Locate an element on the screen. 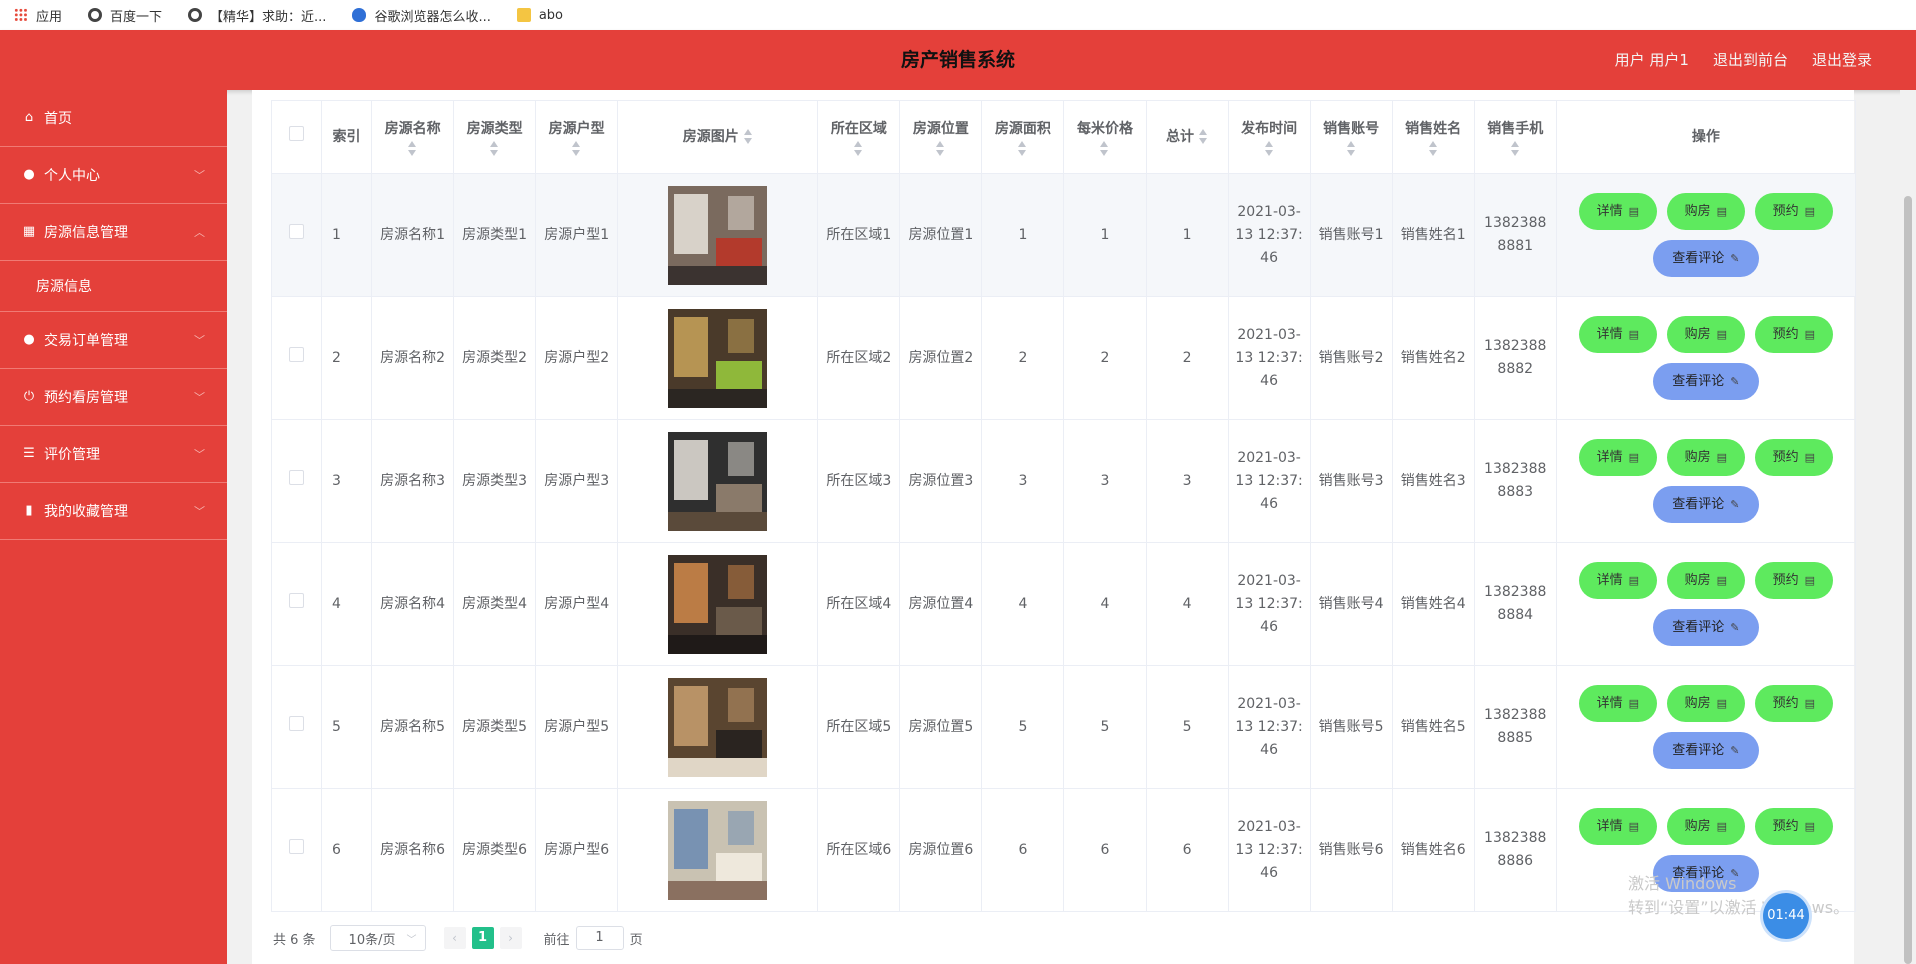 This screenshot has width=1916, height=964. col-header-phone: 销售手机 is located at coordinates (1515, 137).